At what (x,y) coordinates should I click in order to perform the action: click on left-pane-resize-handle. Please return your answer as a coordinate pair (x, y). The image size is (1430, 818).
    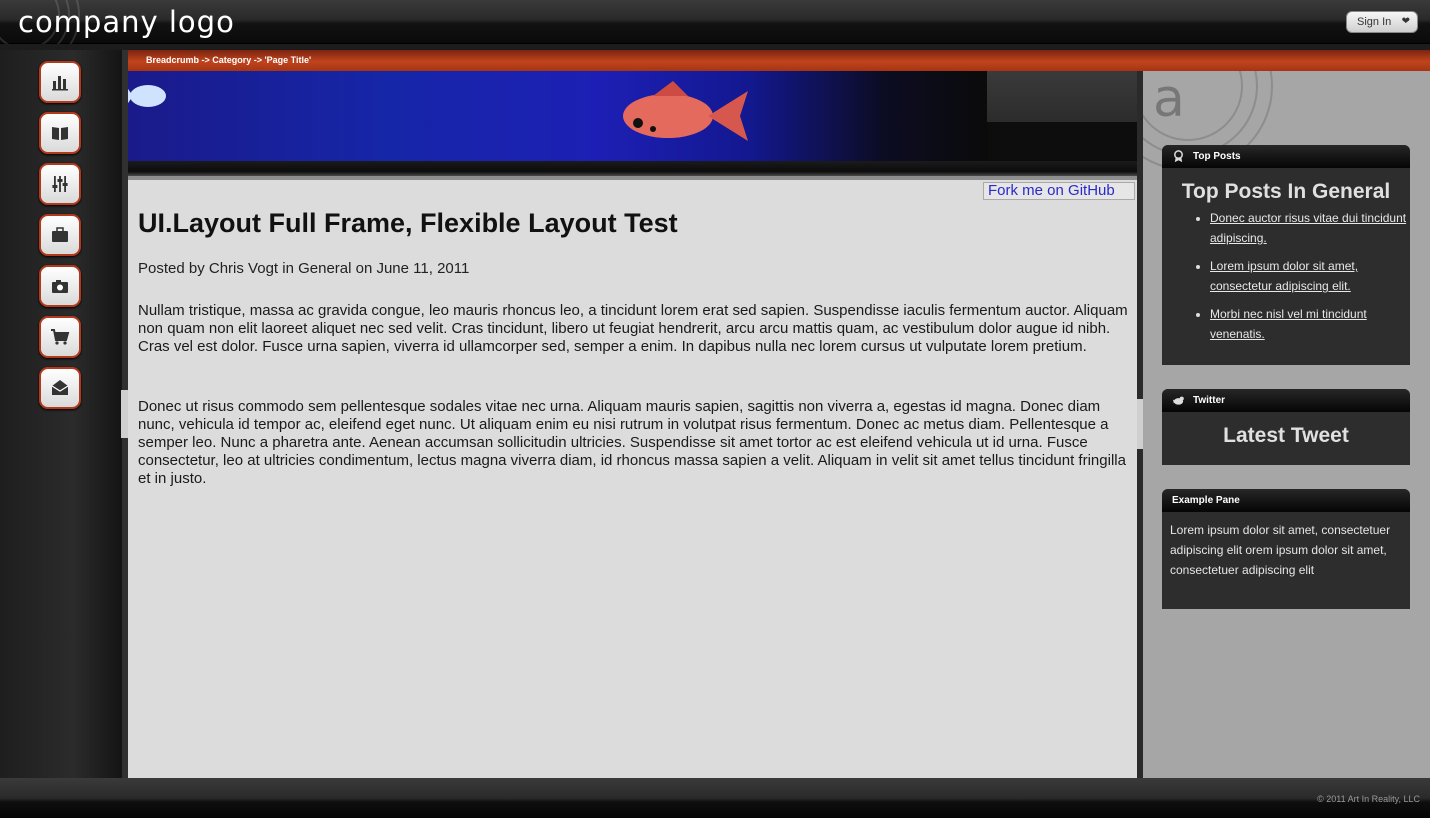
    Looking at the image, I should click on (124, 414).